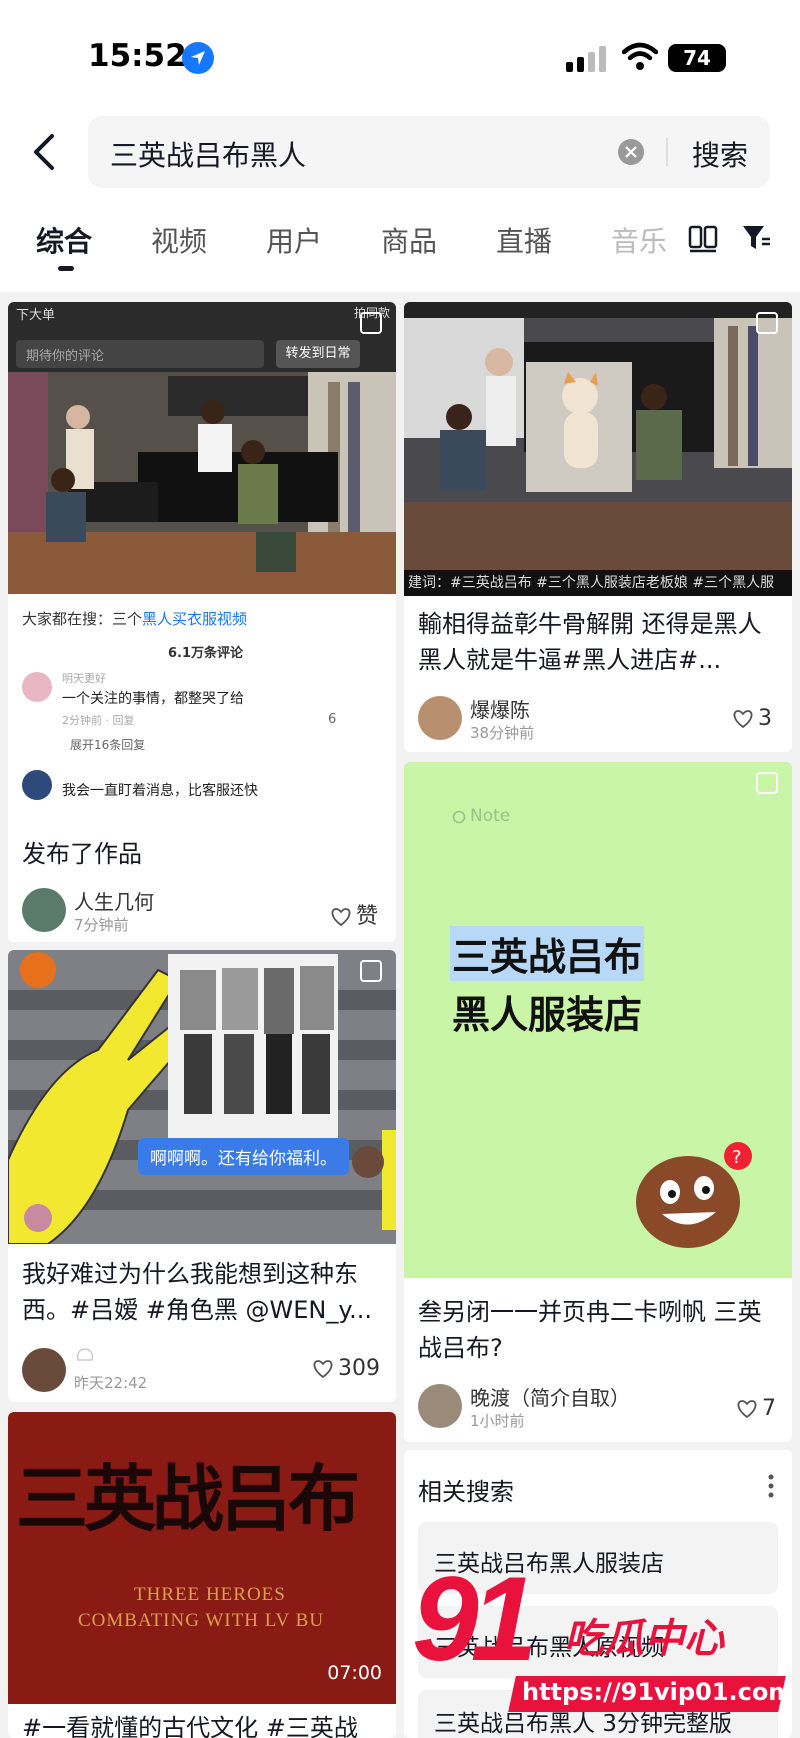 The width and height of the screenshot is (800, 1738). Describe the element at coordinates (694, 1195) in the screenshot. I see `emoji-sticker: ?` at that location.